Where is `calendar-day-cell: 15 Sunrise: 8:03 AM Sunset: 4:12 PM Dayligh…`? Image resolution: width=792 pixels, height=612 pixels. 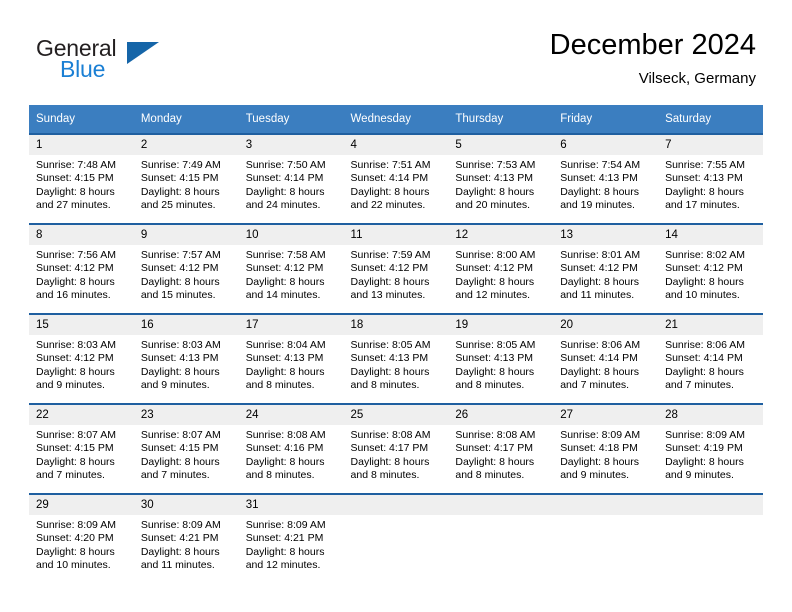 calendar-day-cell: 15 Sunrise: 8:03 AM Sunset: 4:12 PM Dayligh… is located at coordinates (81, 358).